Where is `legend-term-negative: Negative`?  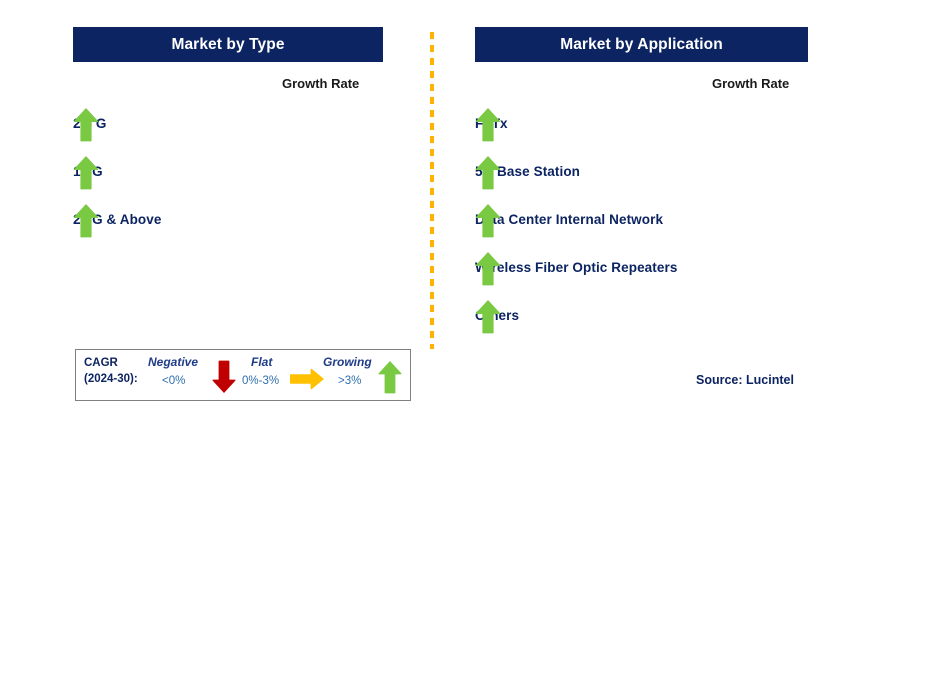
legend-term-negative: Negative is located at coordinates (173, 362).